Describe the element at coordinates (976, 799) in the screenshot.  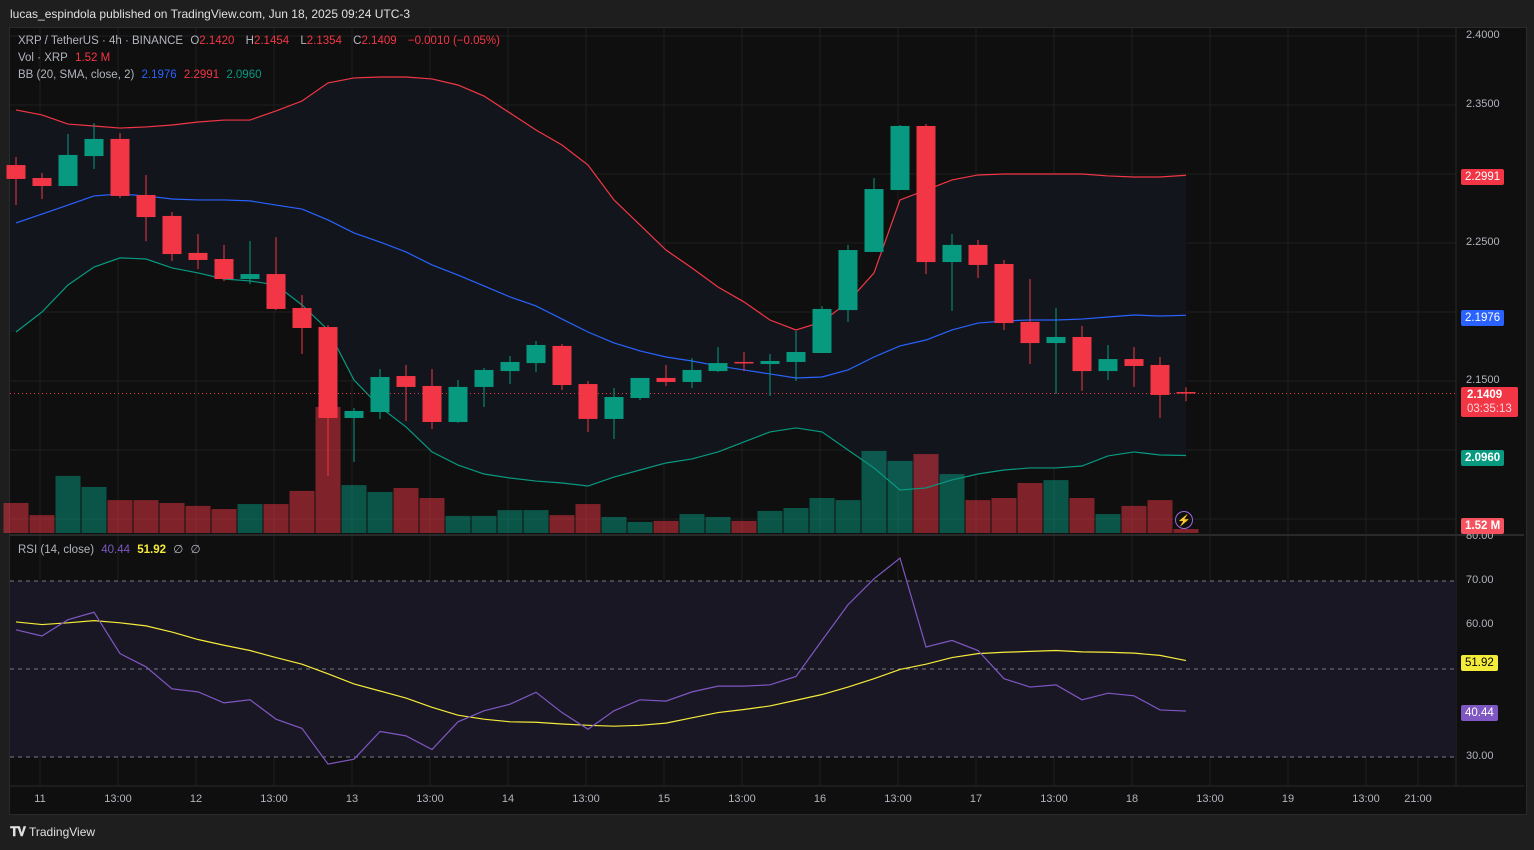
I see `time-tick-label: 17` at that location.